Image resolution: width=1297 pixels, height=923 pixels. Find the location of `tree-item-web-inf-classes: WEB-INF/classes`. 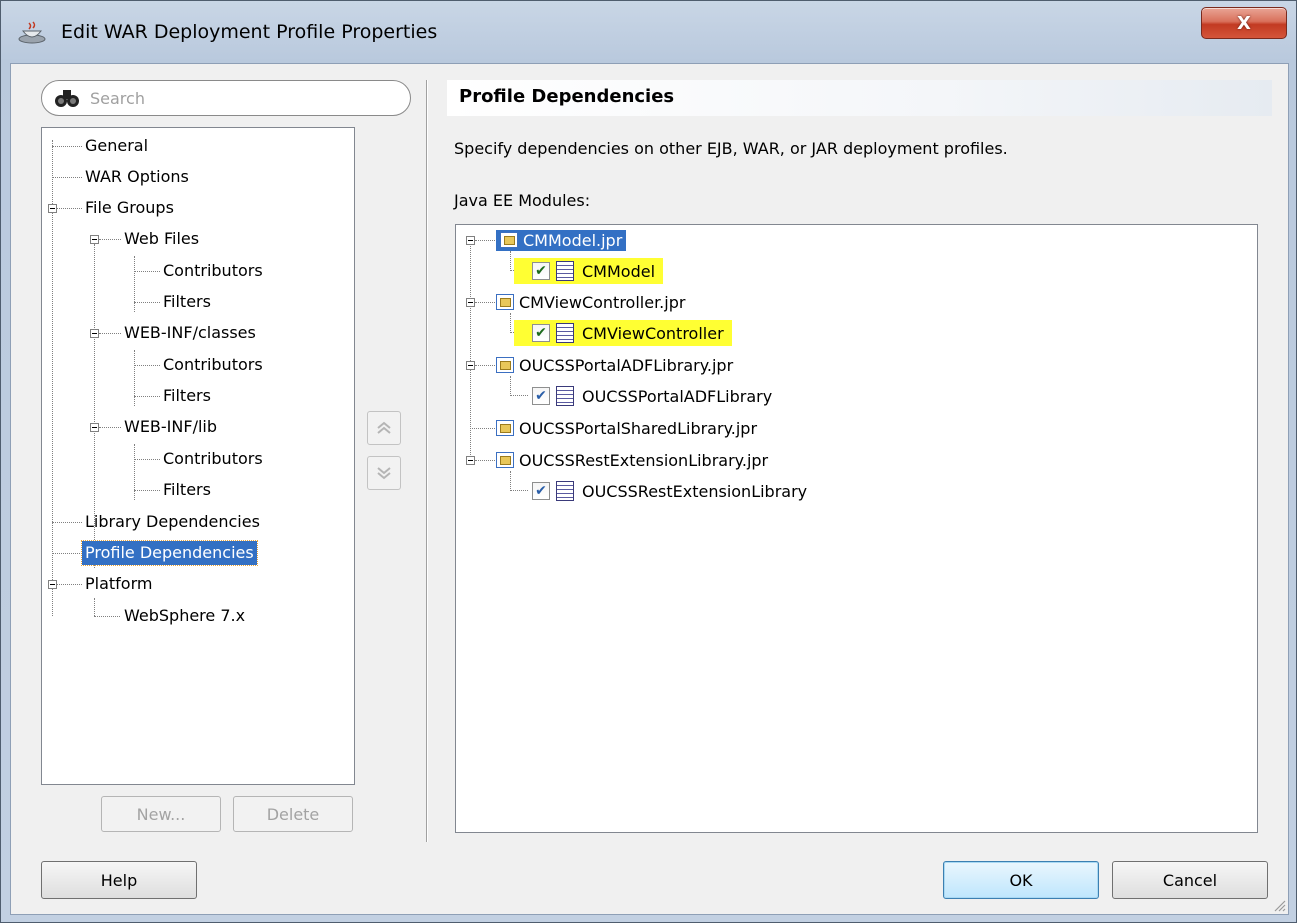

tree-item-web-inf-classes: WEB-INF/classes is located at coordinates (190, 333).